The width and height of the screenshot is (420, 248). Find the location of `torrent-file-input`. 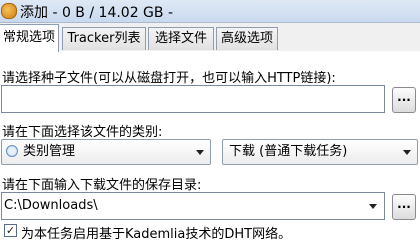

torrent-file-input is located at coordinates (193, 99).